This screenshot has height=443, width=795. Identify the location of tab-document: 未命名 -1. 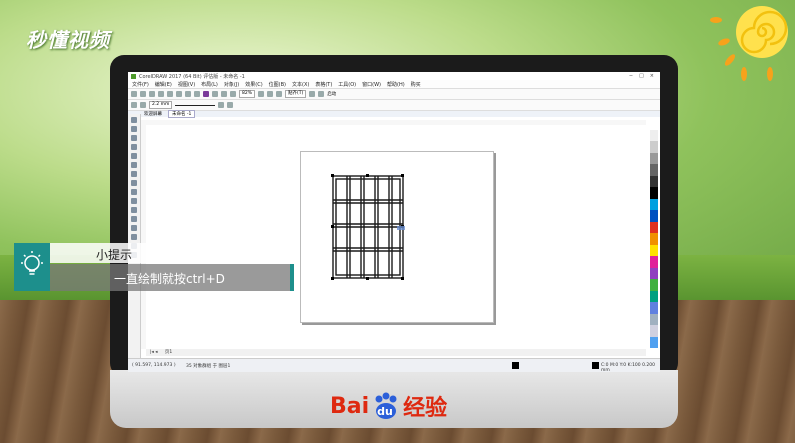
(182, 114).